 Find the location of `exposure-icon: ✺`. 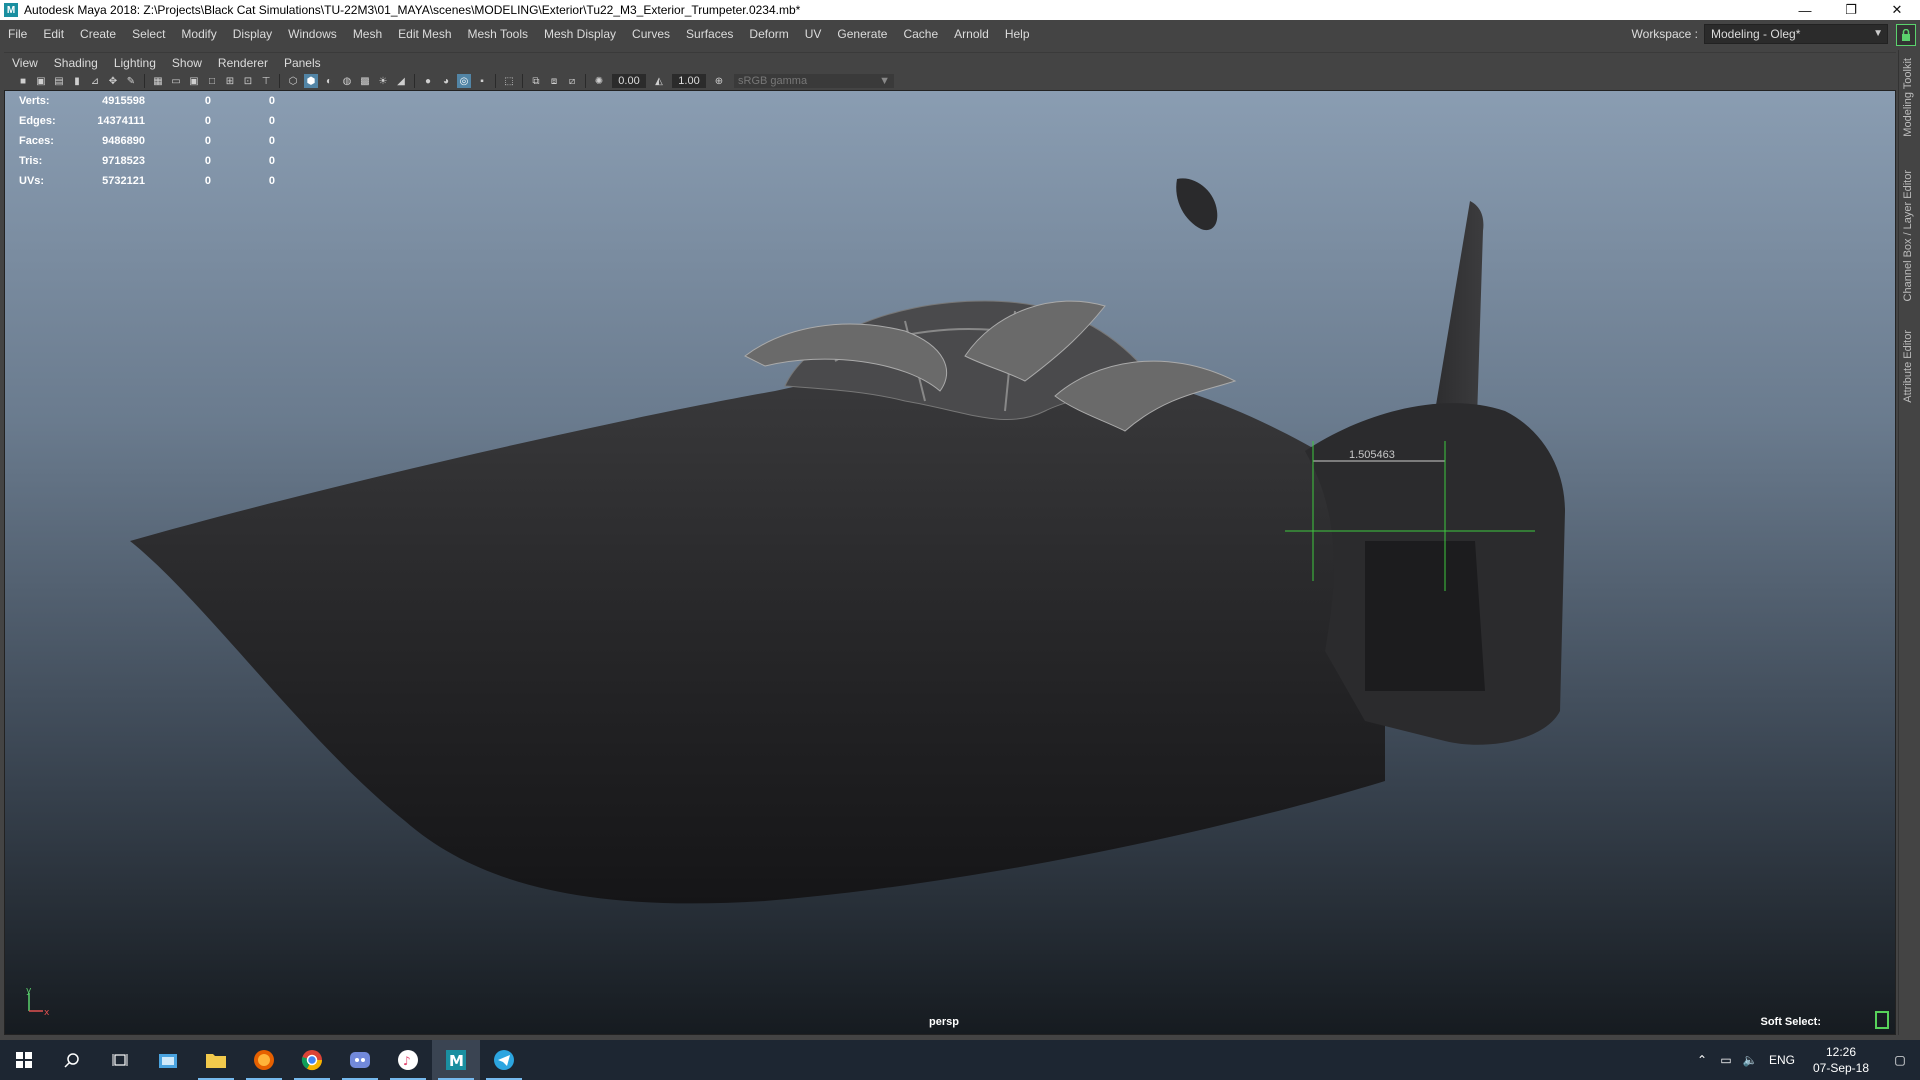

exposure-icon: ✺ is located at coordinates (599, 81).